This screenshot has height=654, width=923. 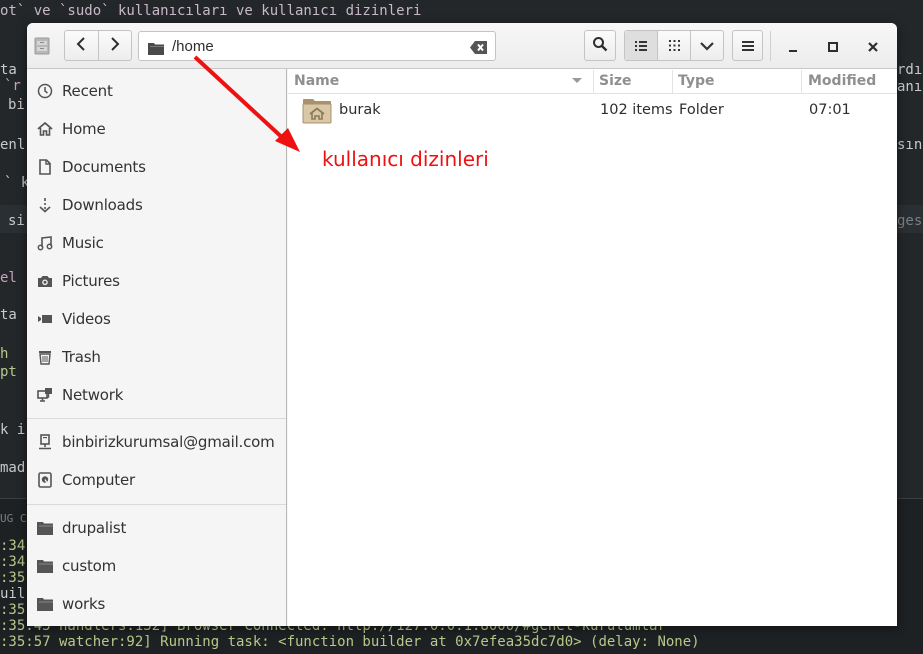 What do you see at coordinates (45, 243) in the screenshot?
I see `music-note-icon` at bounding box center [45, 243].